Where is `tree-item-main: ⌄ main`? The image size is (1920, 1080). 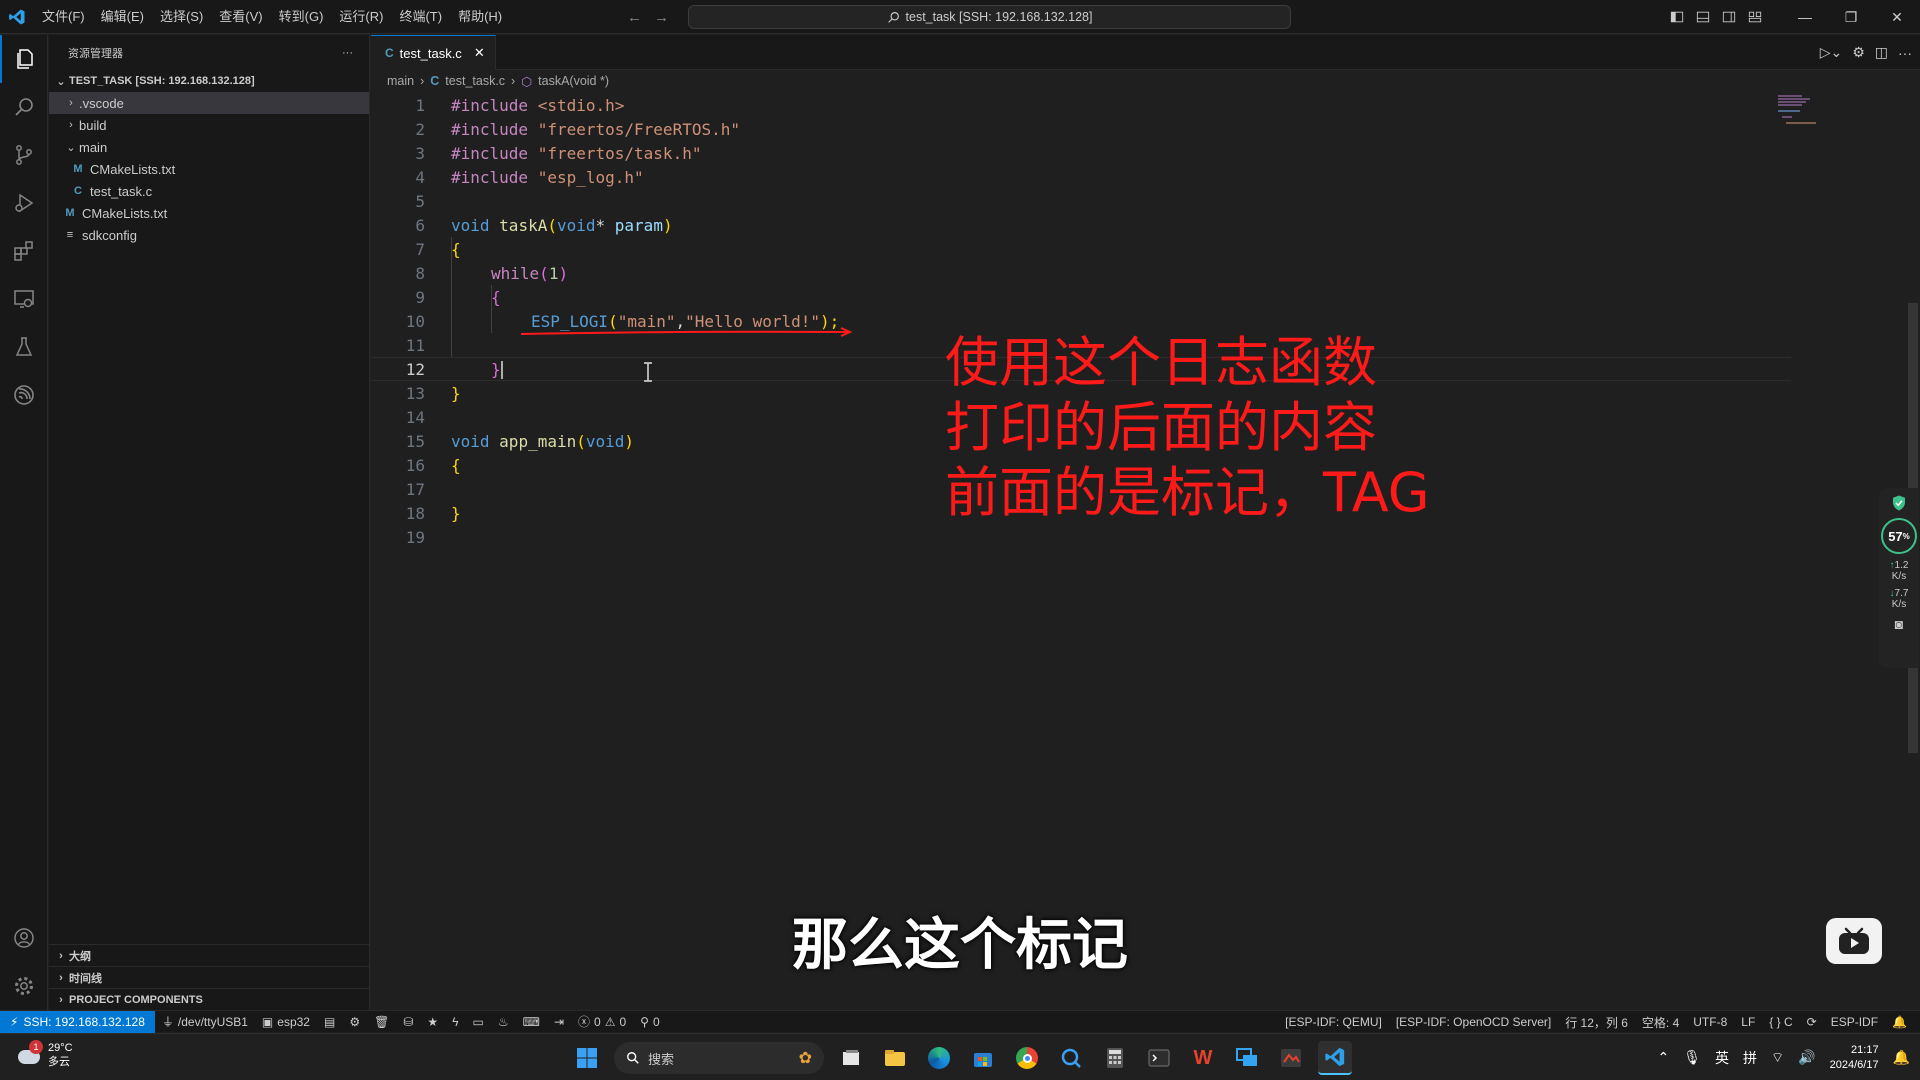 tree-item-main: ⌄ main is located at coordinates (209, 147).